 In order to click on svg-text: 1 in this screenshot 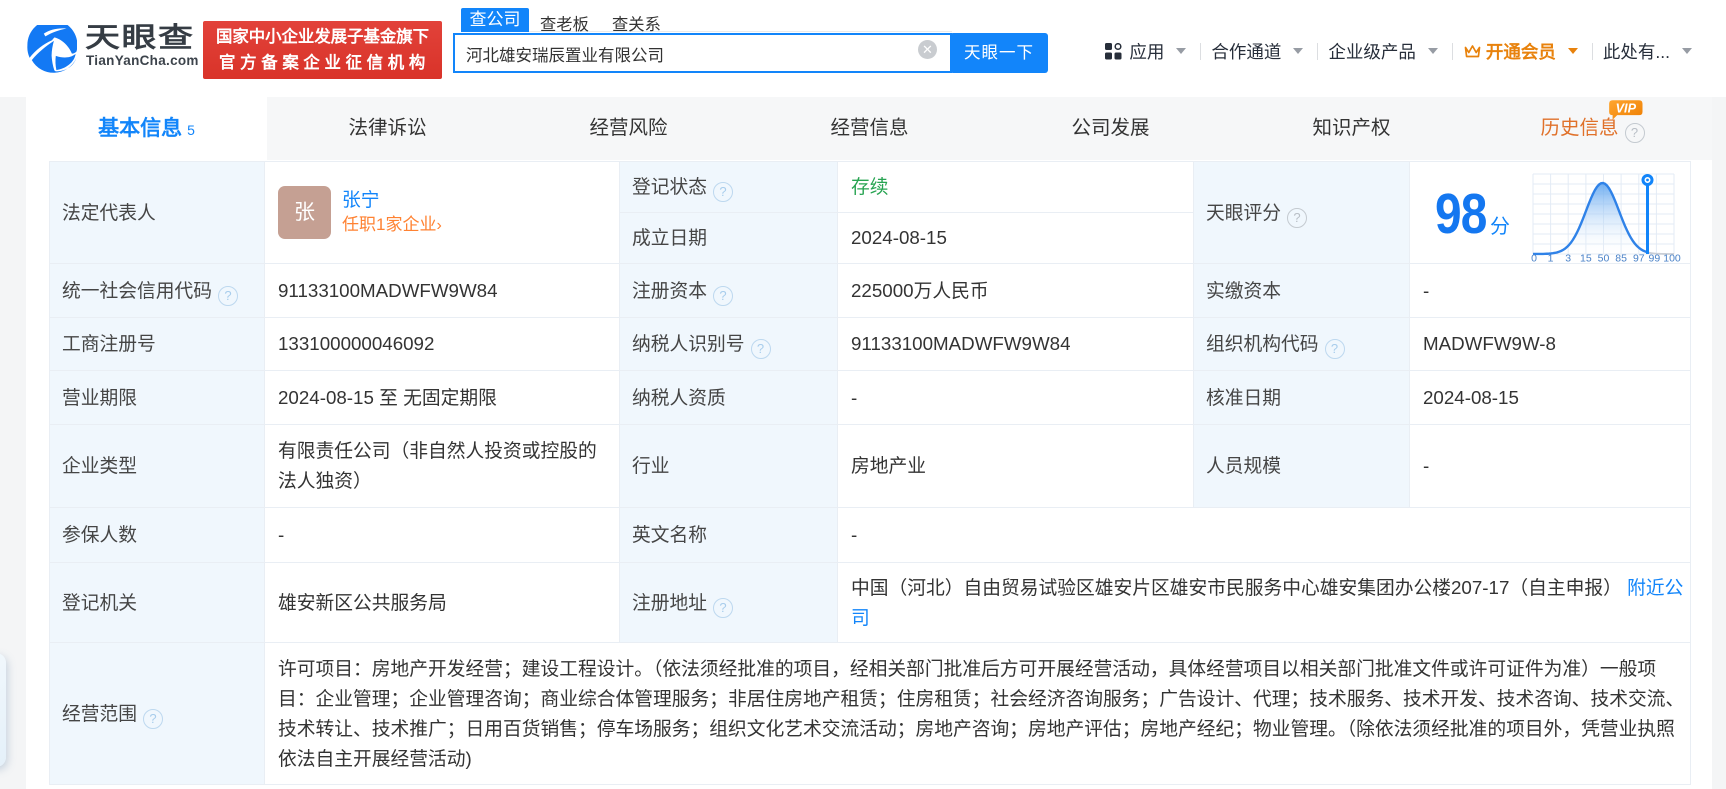, I will do `click(1551, 258)`.